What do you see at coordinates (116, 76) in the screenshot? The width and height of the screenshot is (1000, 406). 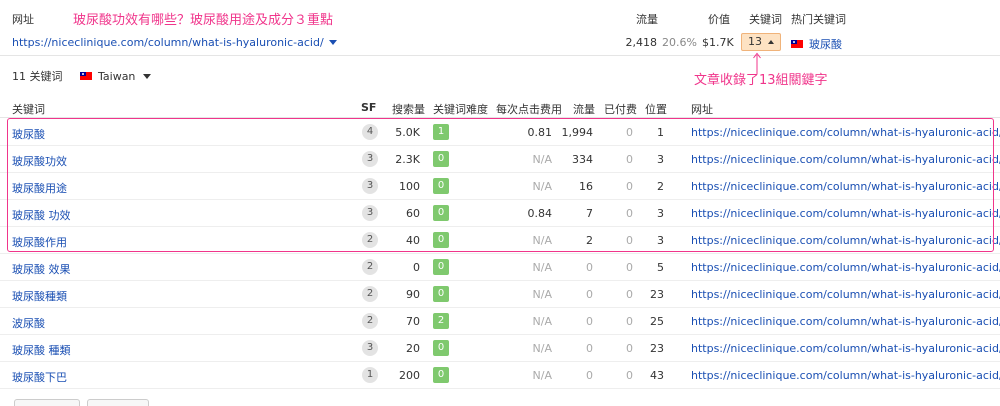 I see `country-selector: Taiwan` at bounding box center [116, 76].